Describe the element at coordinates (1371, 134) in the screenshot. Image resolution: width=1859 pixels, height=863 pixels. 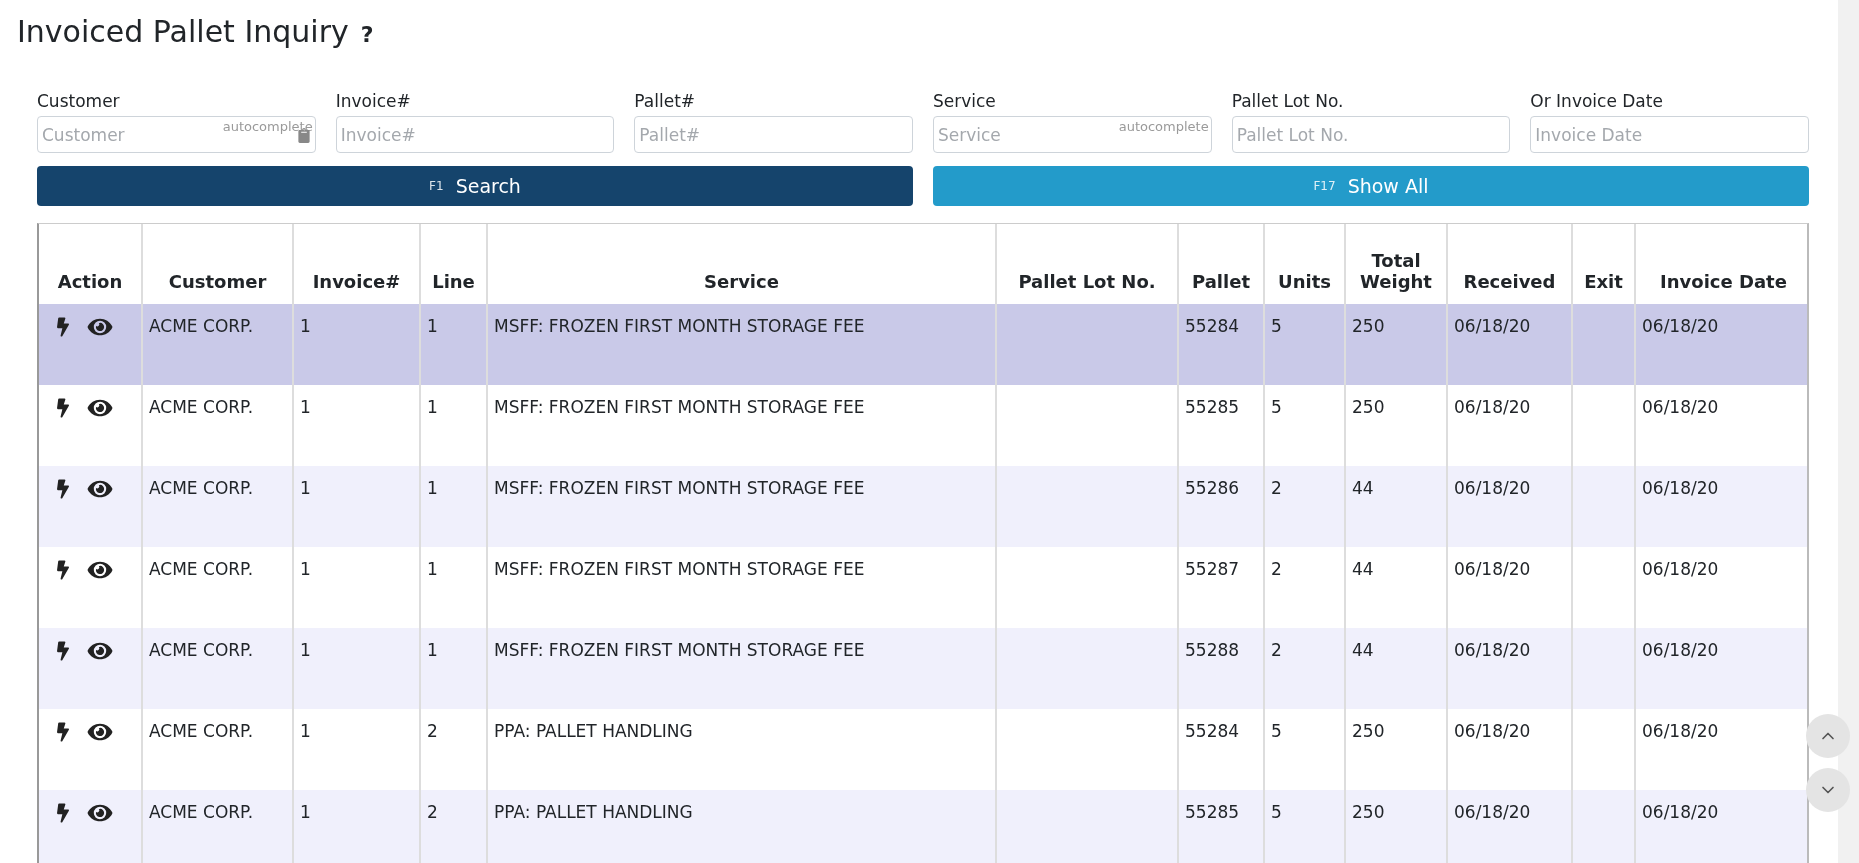
I see `input-field: Pallet Lot No.` at that location.